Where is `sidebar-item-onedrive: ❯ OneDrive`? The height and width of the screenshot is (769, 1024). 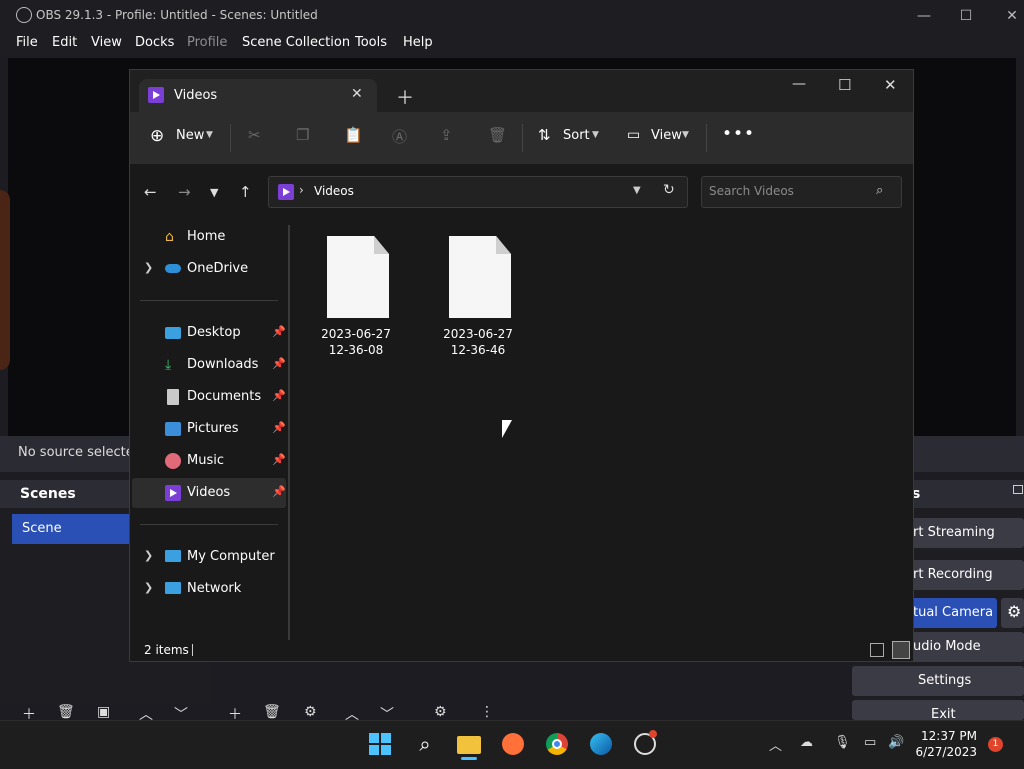 sidebar-item-onedrive: ❯ OneDrive is located at coordinates (209, 269).